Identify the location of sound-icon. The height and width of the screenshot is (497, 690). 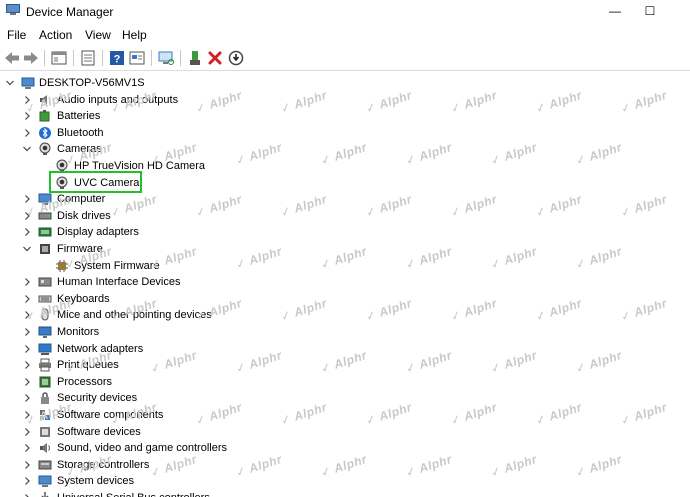
(45, 448).